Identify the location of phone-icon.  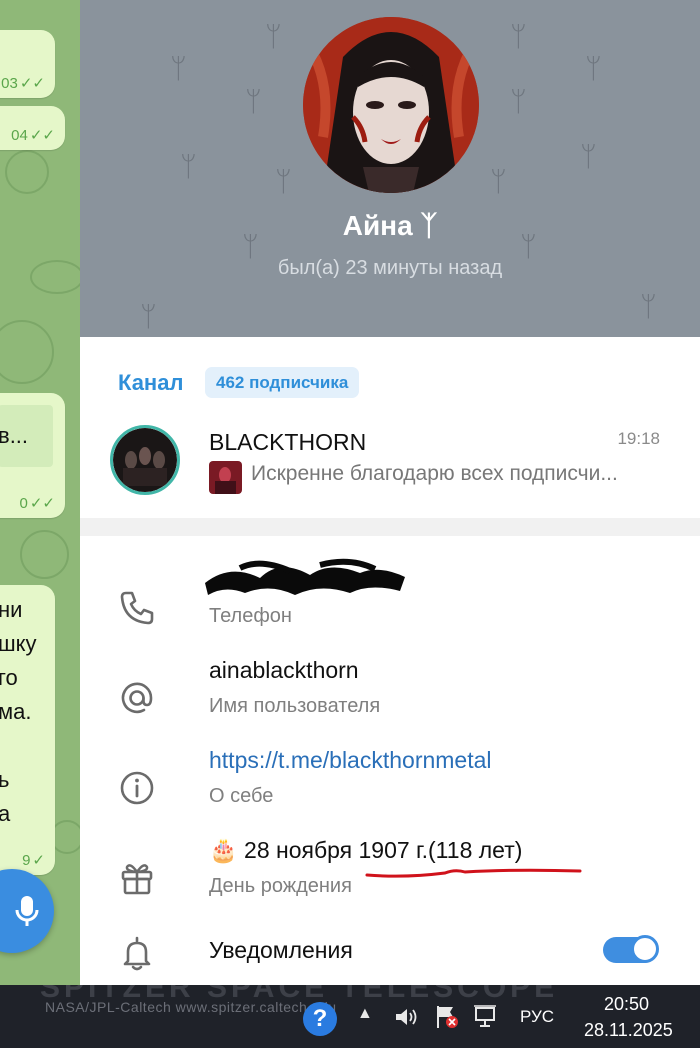
(137, 608).